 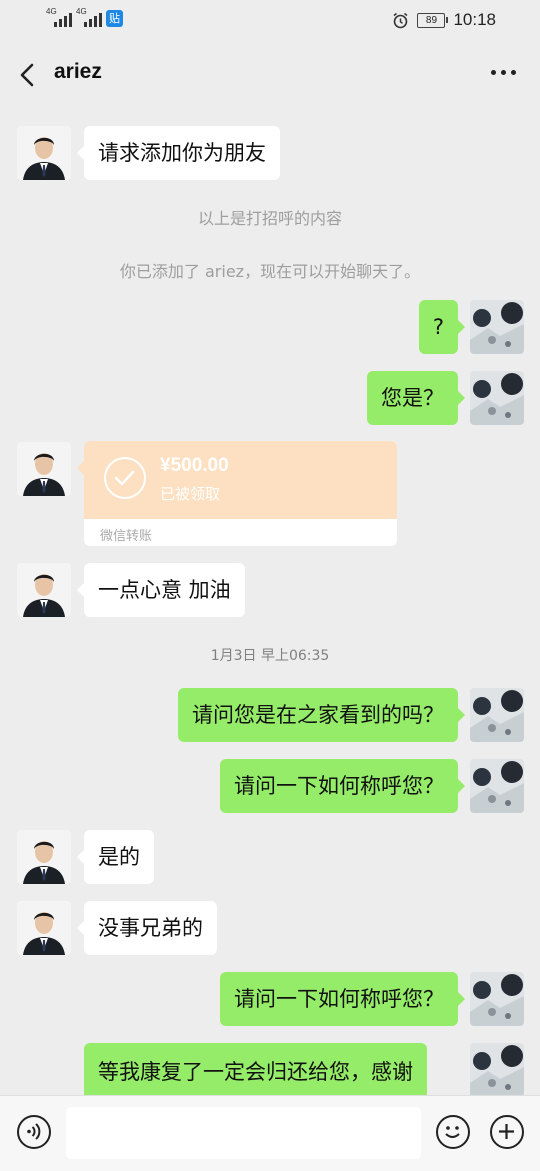 I want to click on message-bubble-outgoing: ?, so click(x=442, y=327).